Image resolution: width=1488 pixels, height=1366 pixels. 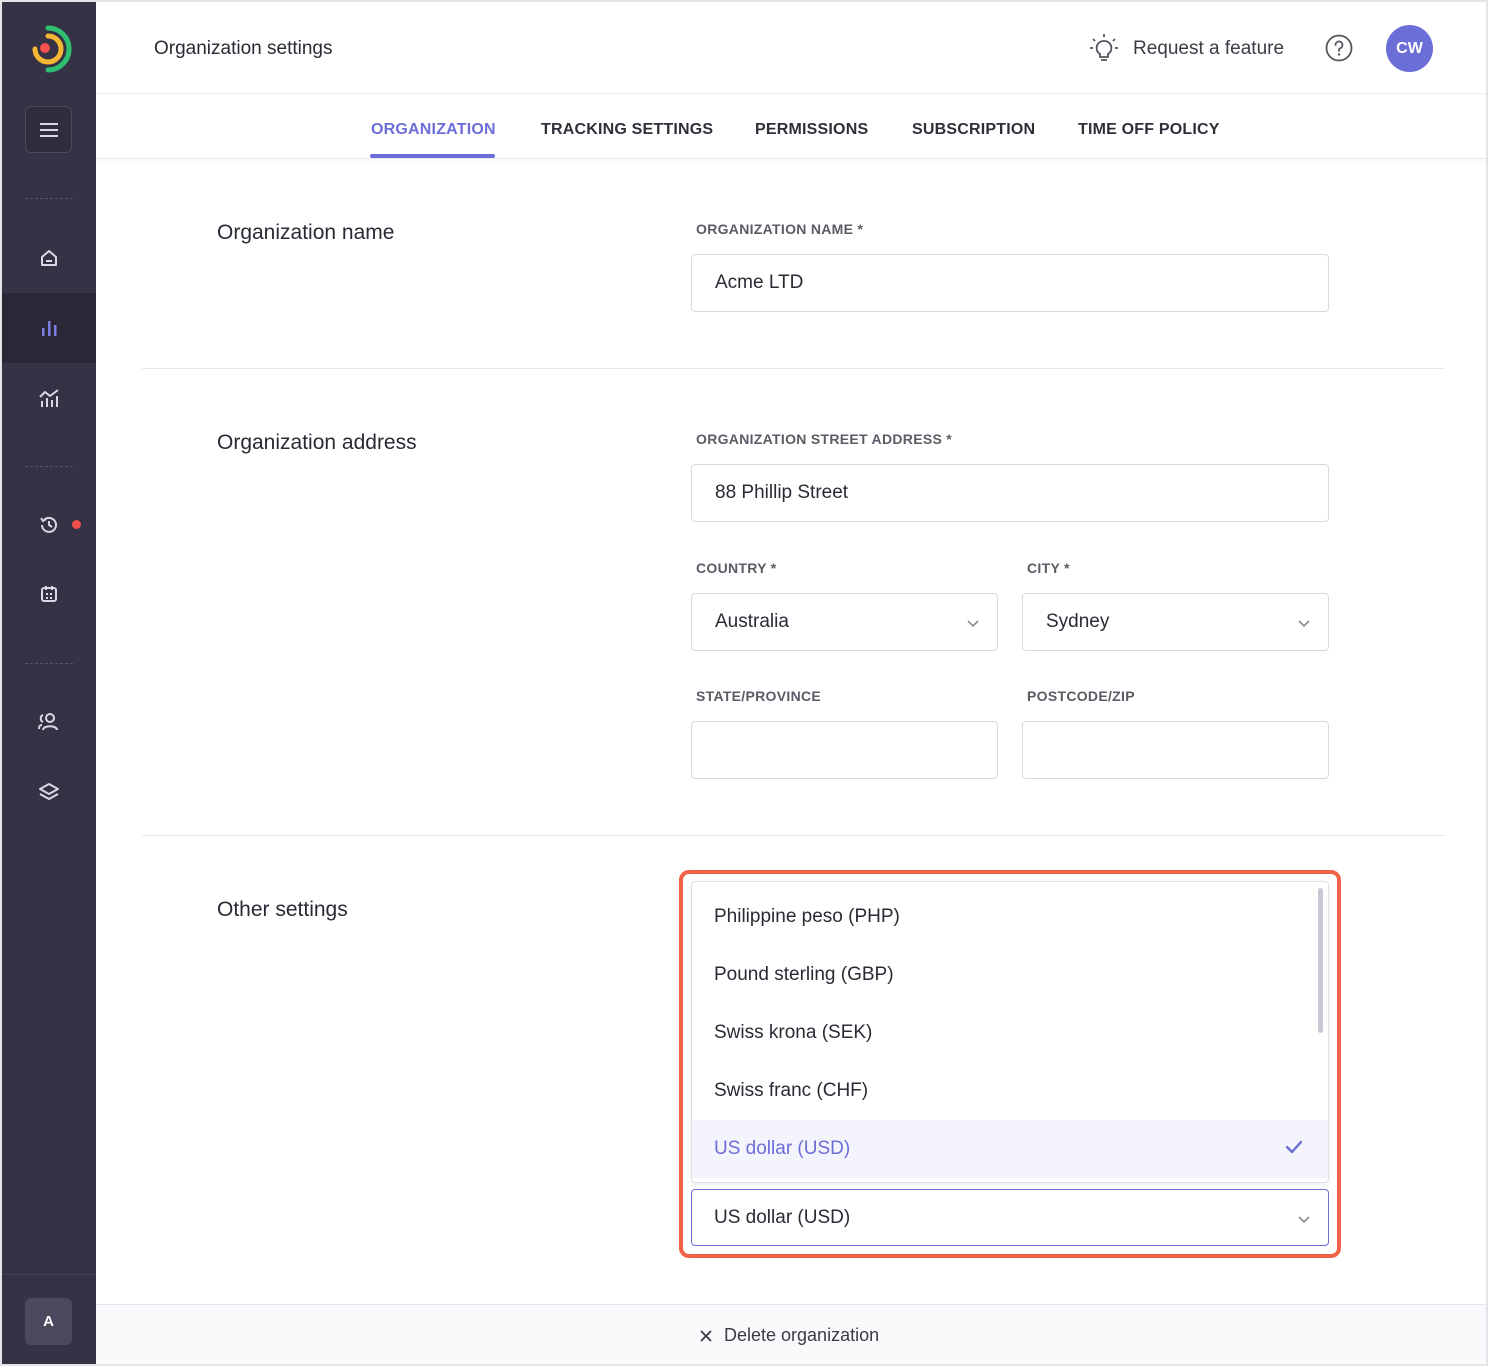 What do you see at coordinates (811, 130) in the screenshot?
I see `tab-permissions: PERMISSIONS` at bounding box center [811, 130].